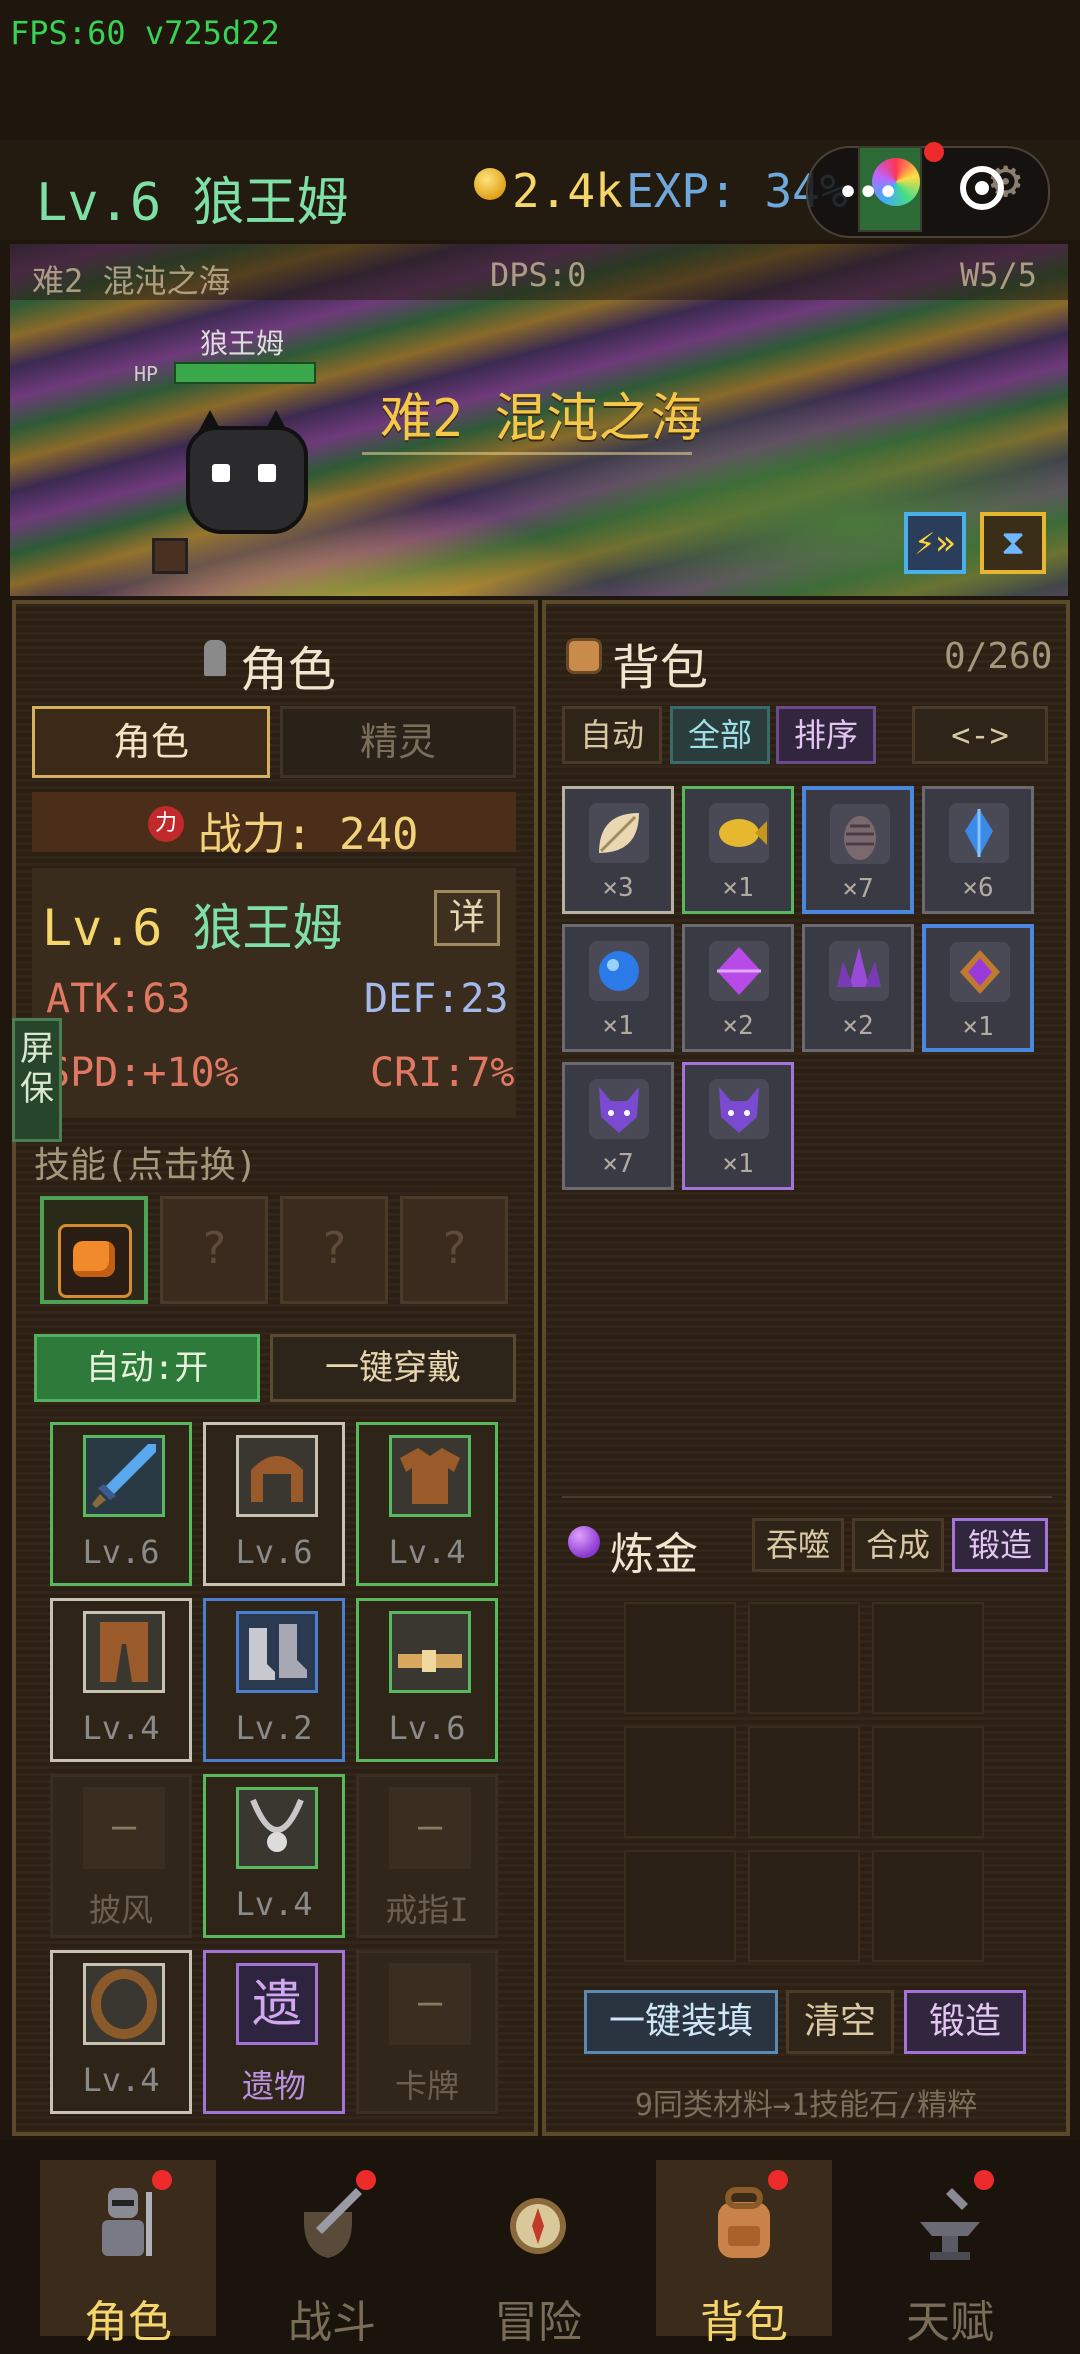  Describe the element at coordinates (935, 543) in the screenshot. I see `speed-up-button: ⚡»` at that location.